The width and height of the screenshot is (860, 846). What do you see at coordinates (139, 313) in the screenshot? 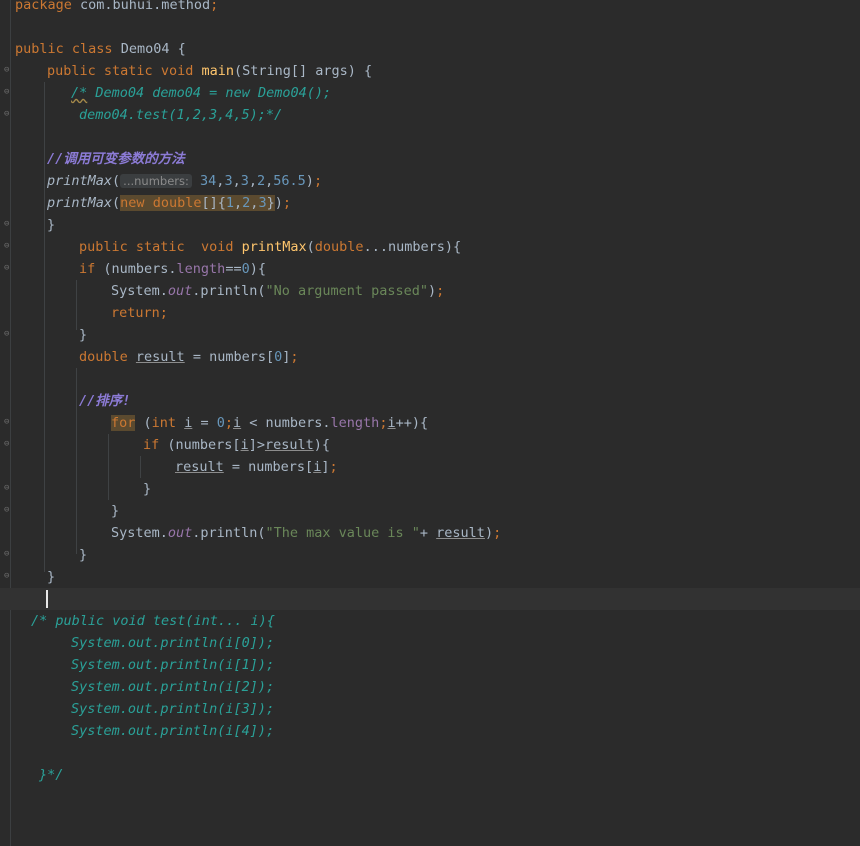
I see `code-line: return;` at bounding box center [139, 313].